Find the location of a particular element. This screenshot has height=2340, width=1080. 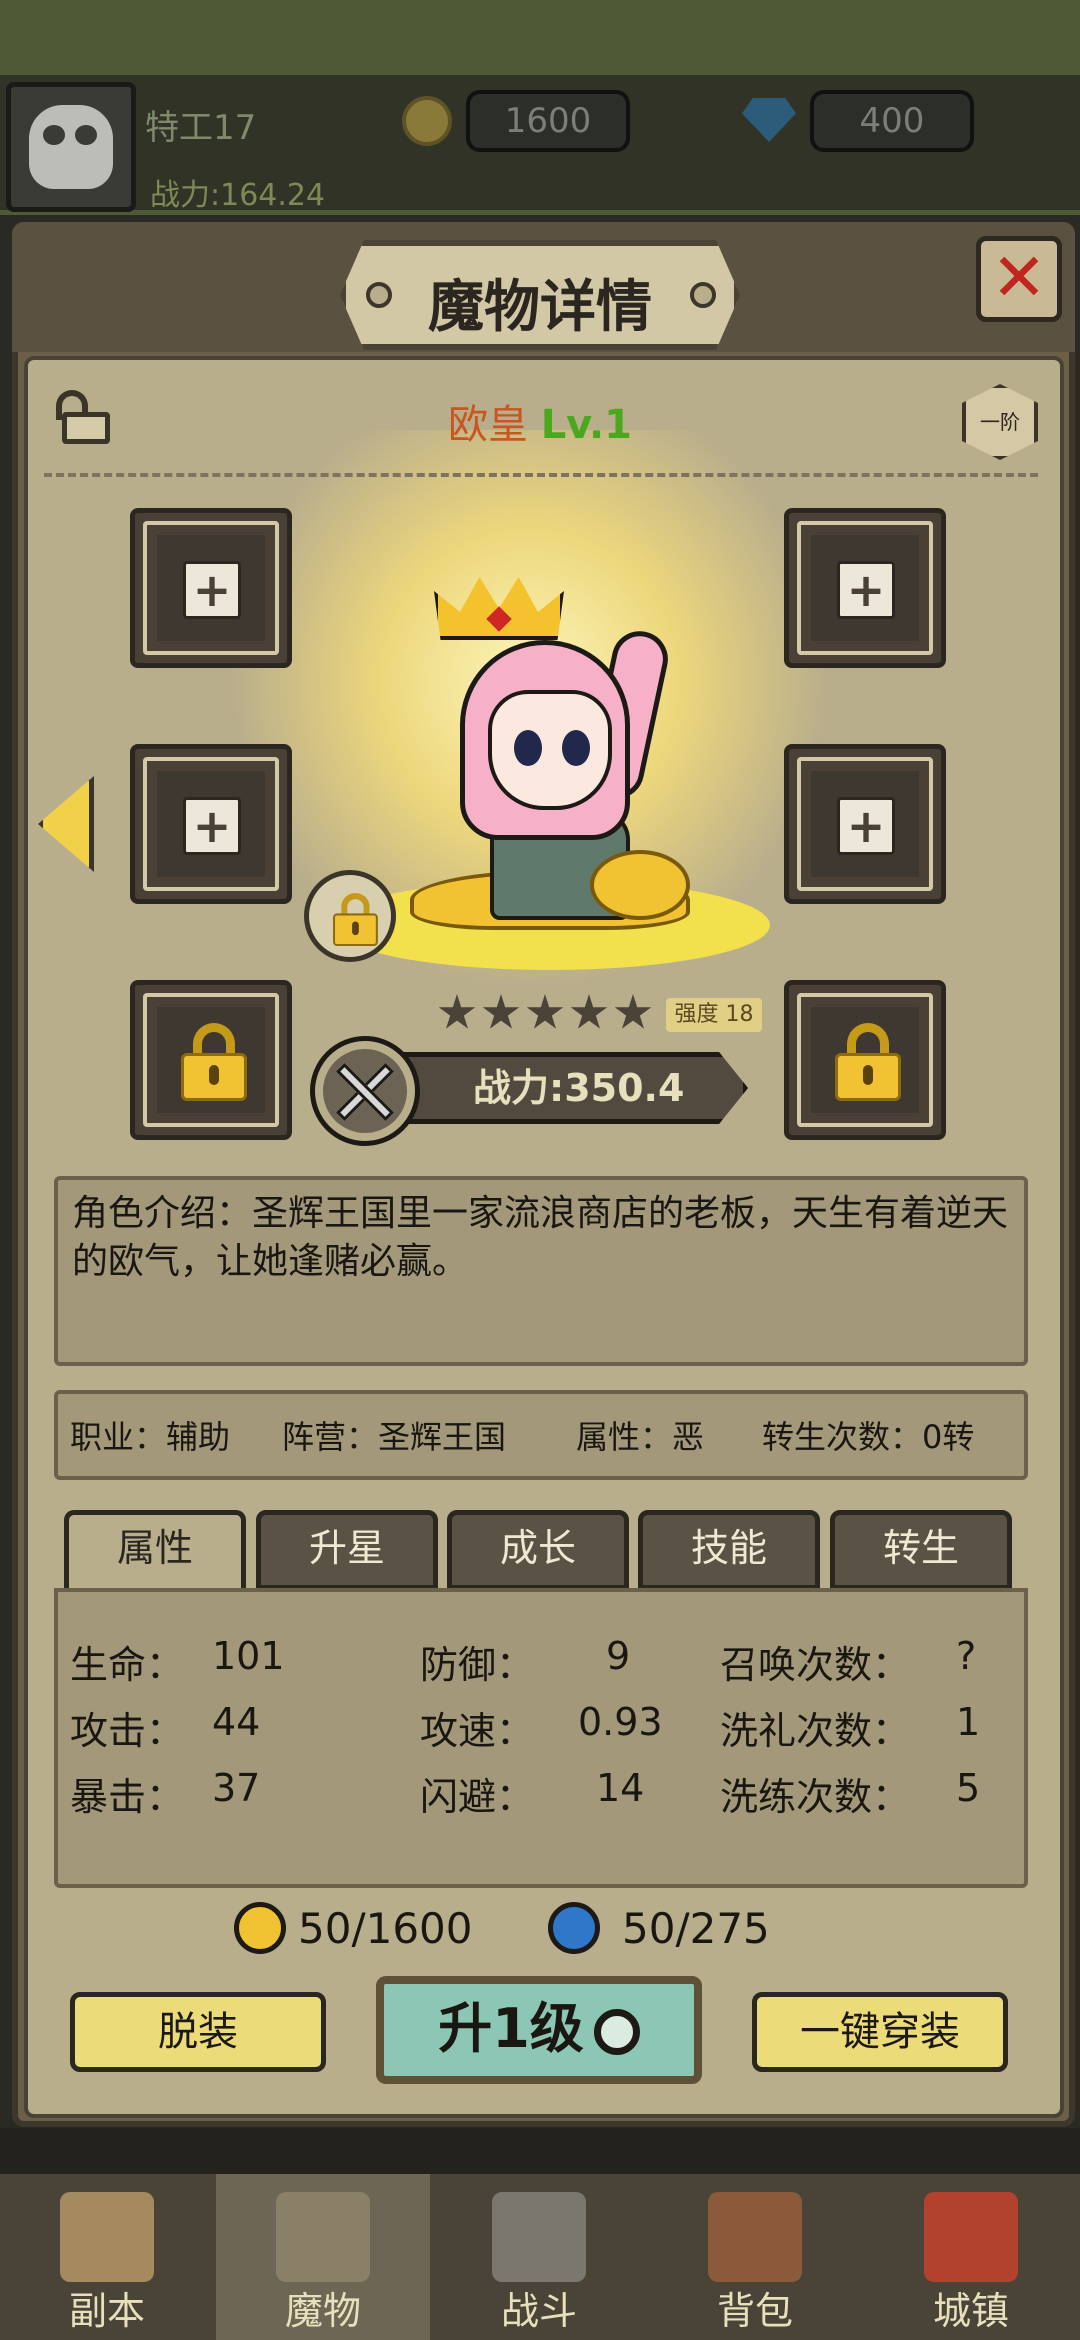

tab-growth: 成长 is located at coordinates (538, 1550).